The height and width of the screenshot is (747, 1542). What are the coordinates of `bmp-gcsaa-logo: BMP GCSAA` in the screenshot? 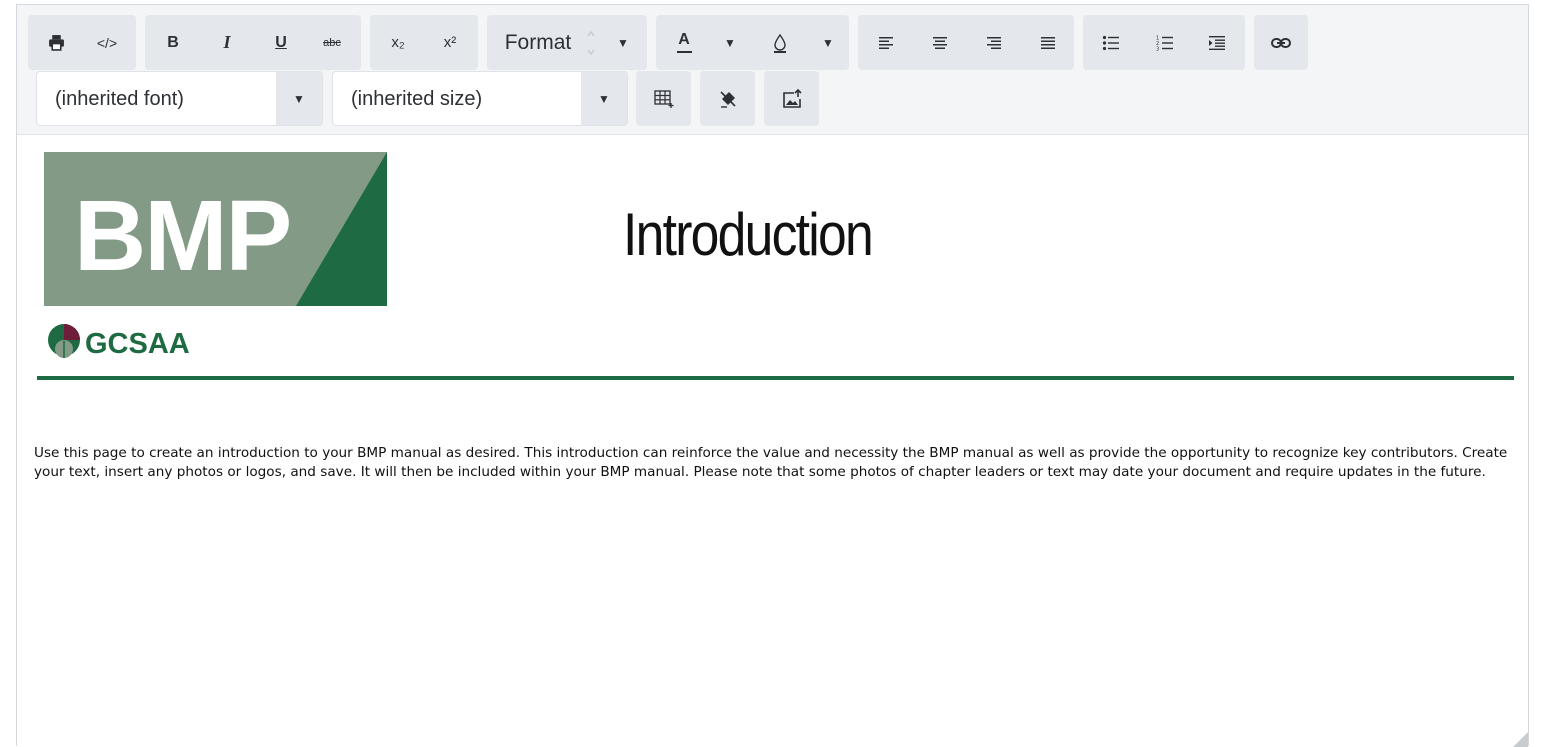 It's located at (215, 259).